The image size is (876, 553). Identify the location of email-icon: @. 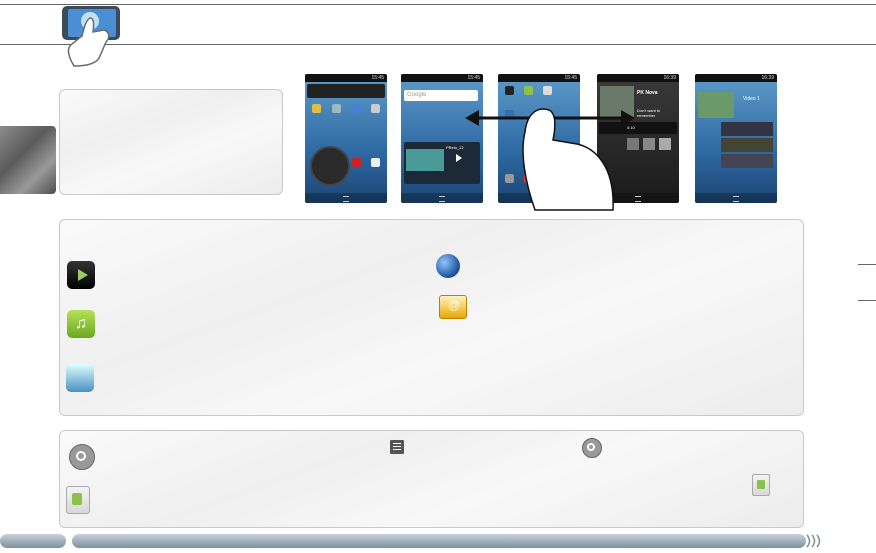
(453, 307).